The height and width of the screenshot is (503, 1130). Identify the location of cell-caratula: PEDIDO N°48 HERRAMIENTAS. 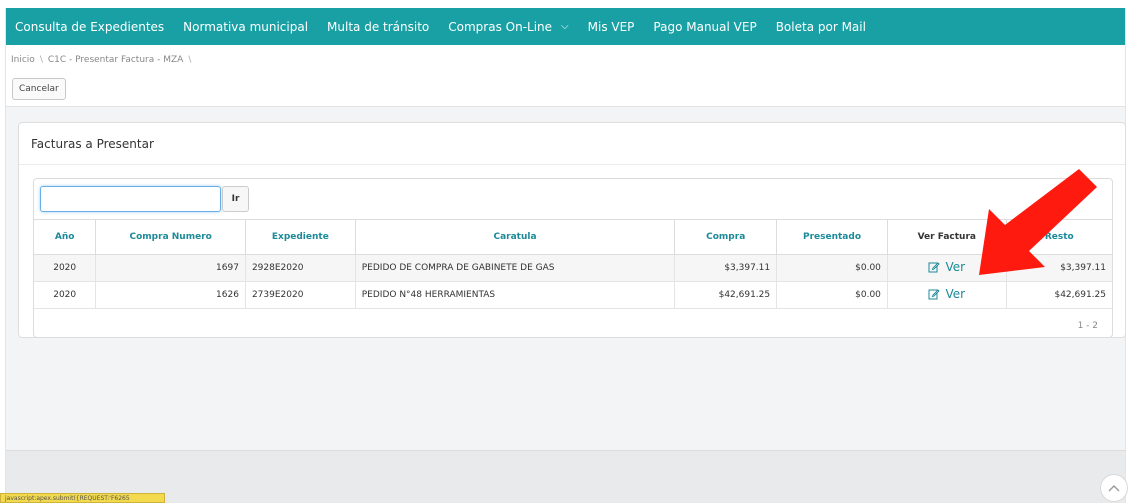
(515, 295).